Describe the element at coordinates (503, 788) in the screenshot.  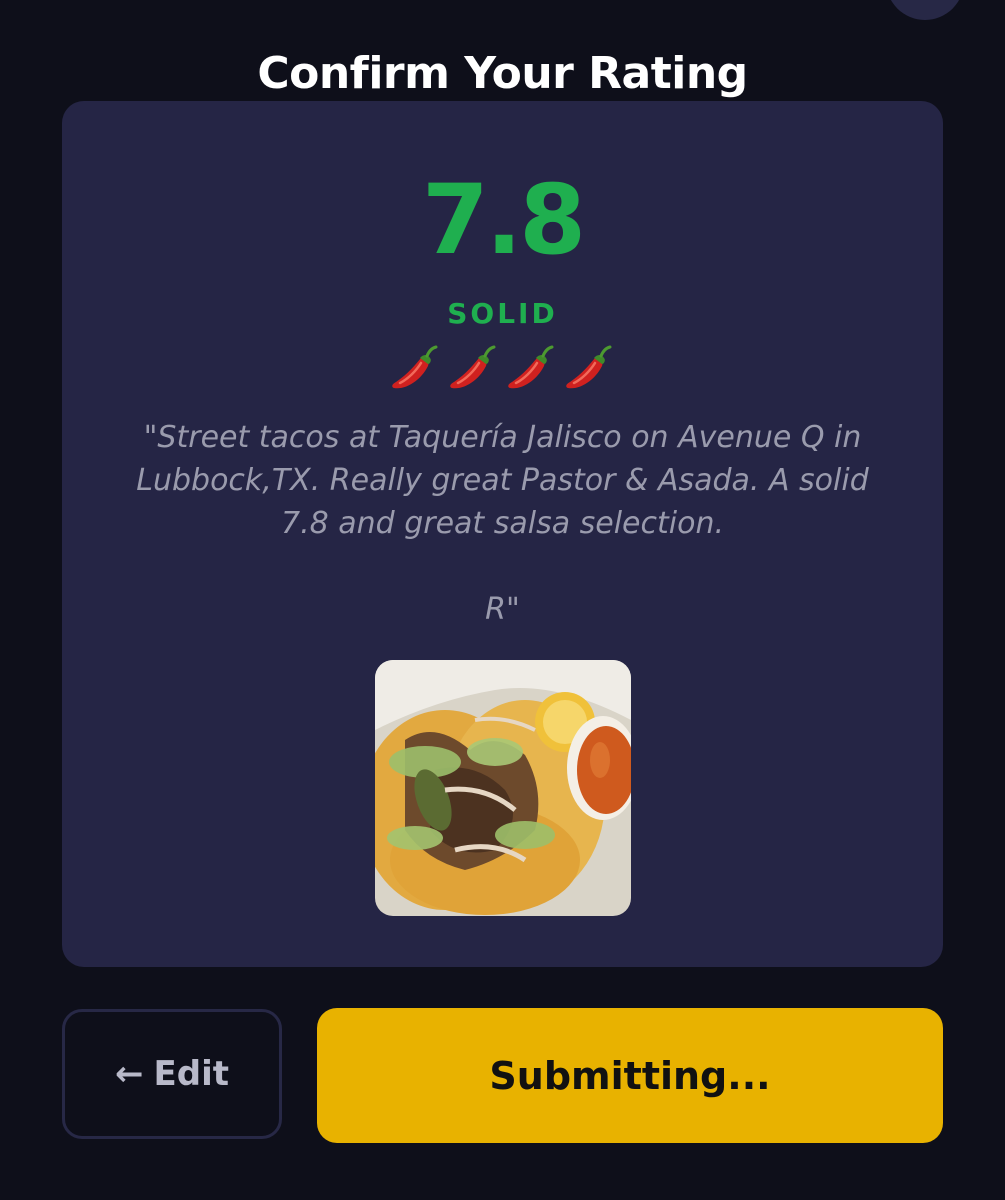
I see `food-photo` at that location.